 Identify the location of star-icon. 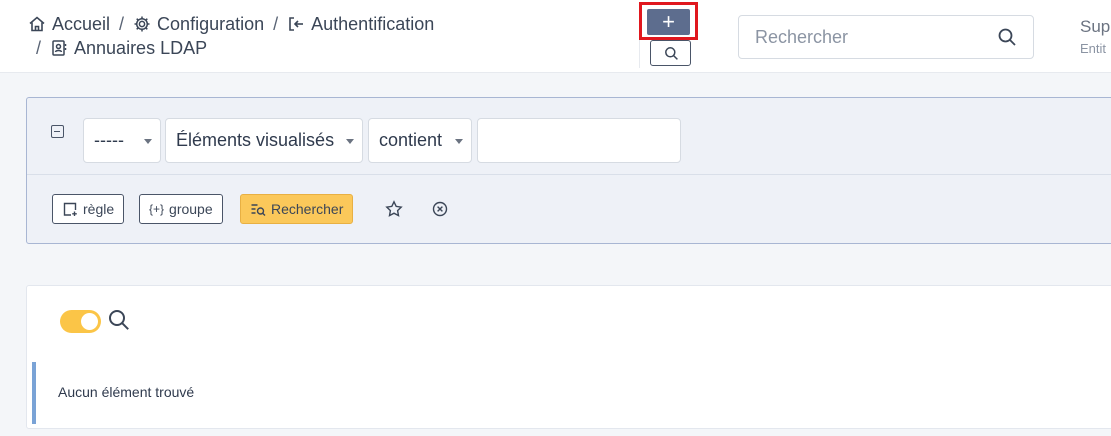
(394, 209).